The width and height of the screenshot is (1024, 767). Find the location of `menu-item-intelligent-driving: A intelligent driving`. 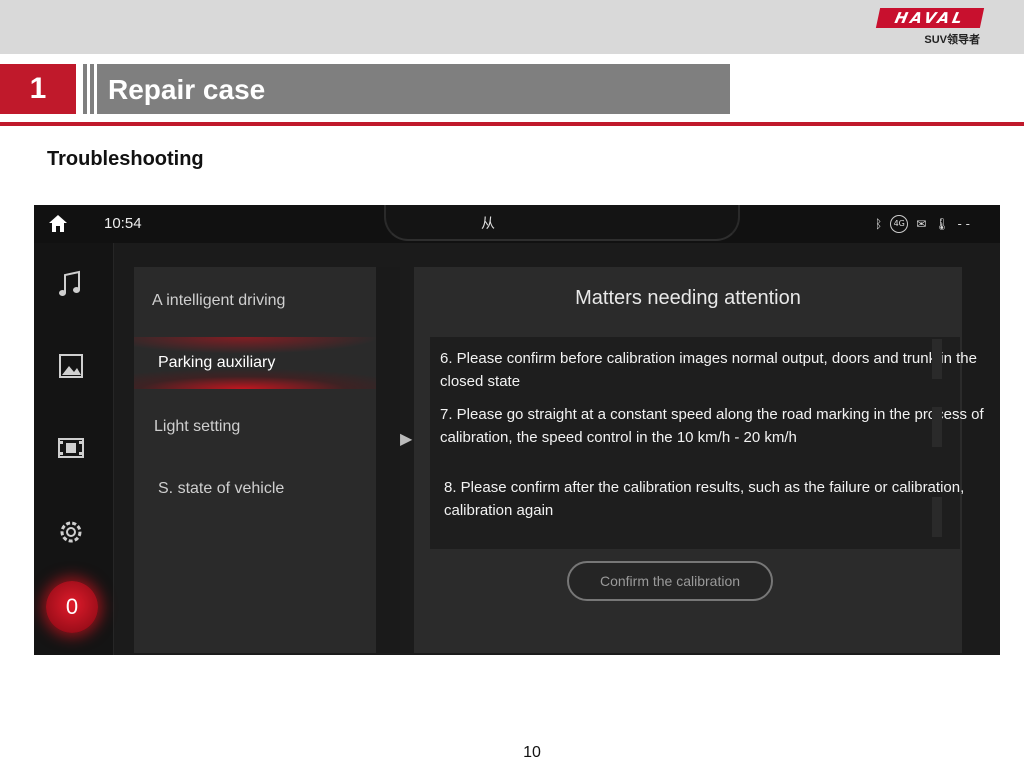

menu-item-intelligent-driving: A intelligent driving is located at coordinates (255, 301).